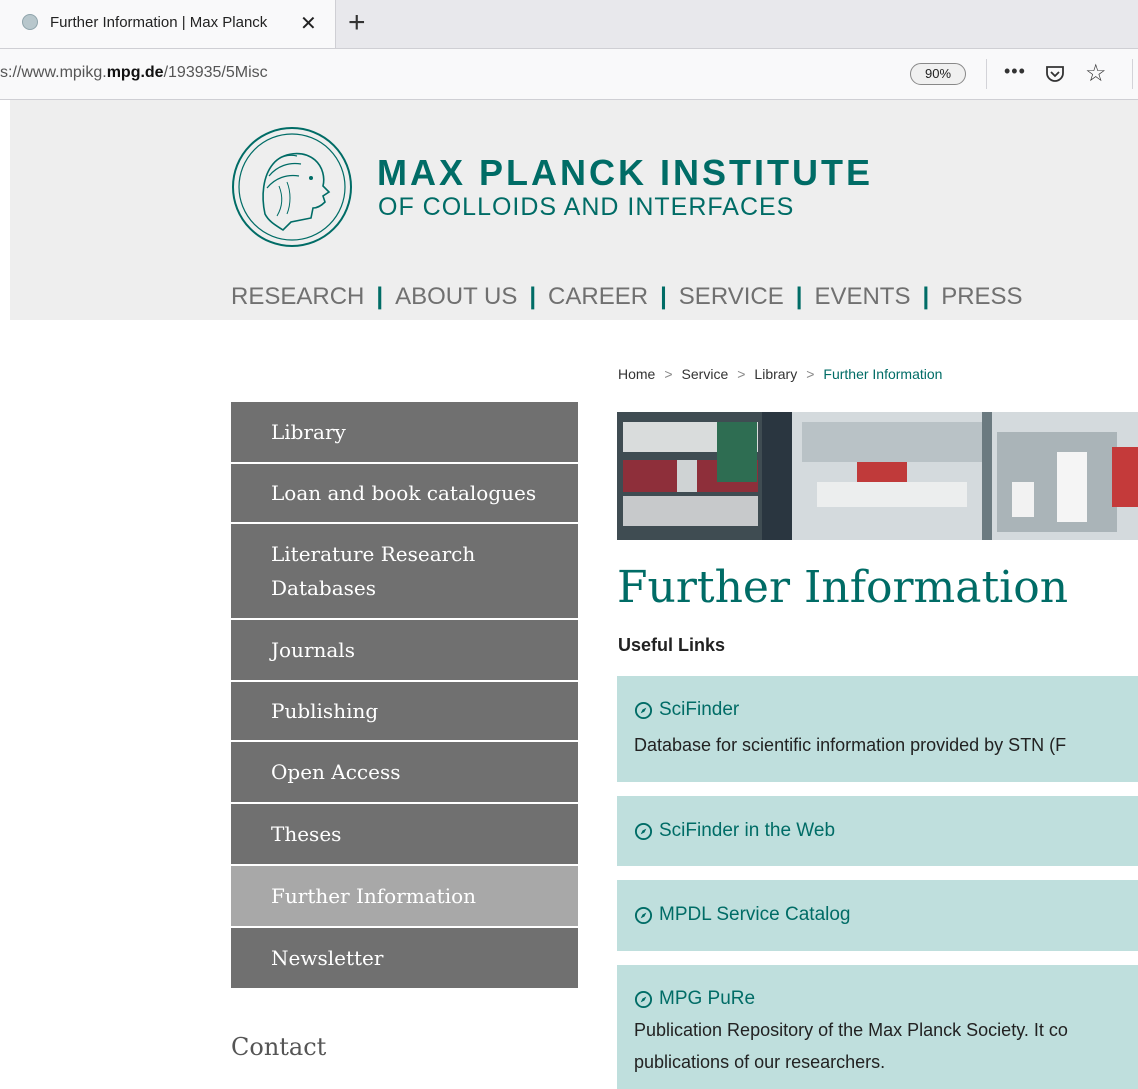 The width and height of the screenshot is (1138, 1089). What do you see at coordinates (877, 710) in the screenshot?
I see `link-scifinder: SciFinder` at bounding box center [877, 710].